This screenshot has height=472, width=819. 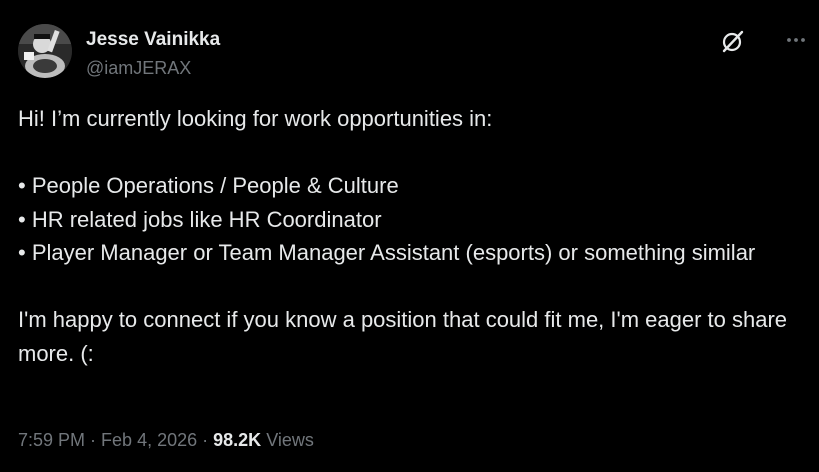 I want to click on avatar, so click(x=45, y=51).